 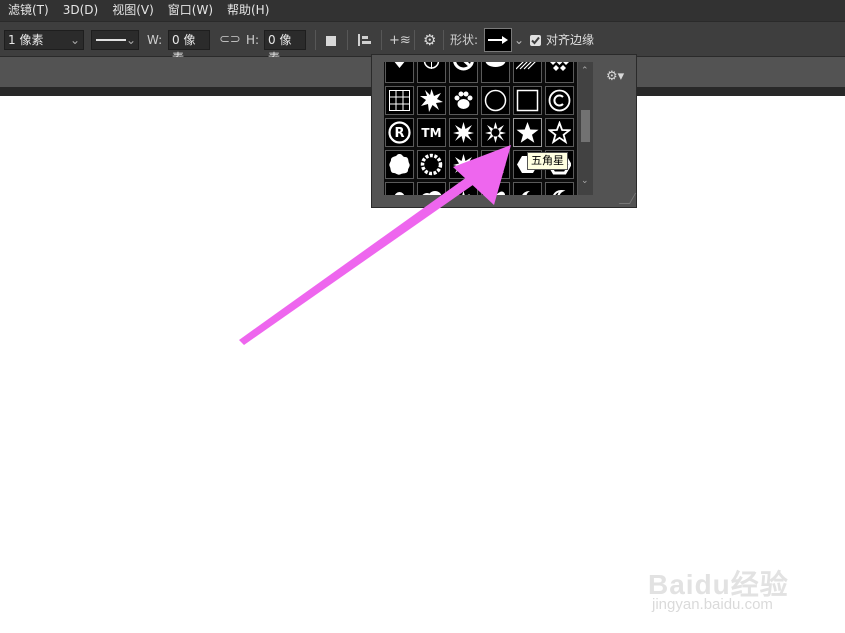 I want to click on shape-cell-trademark: TM, so click(x=431, y=132).